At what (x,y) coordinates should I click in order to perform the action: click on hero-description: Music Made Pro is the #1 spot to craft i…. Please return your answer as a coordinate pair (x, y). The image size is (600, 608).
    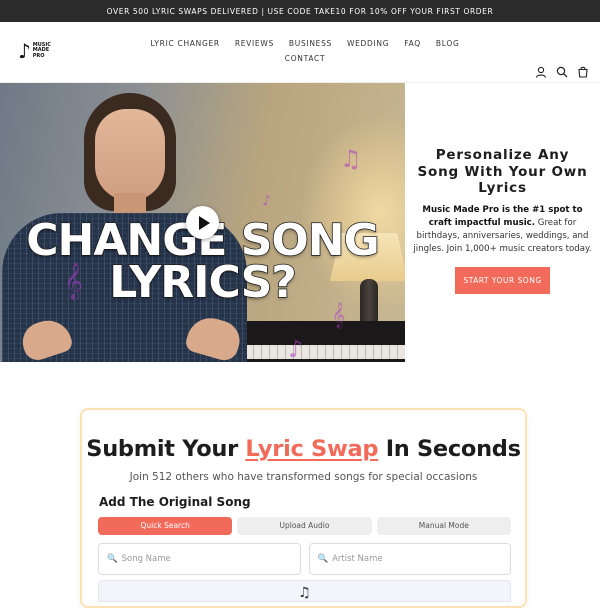
    Looking at the image, I should click on (502, 230).